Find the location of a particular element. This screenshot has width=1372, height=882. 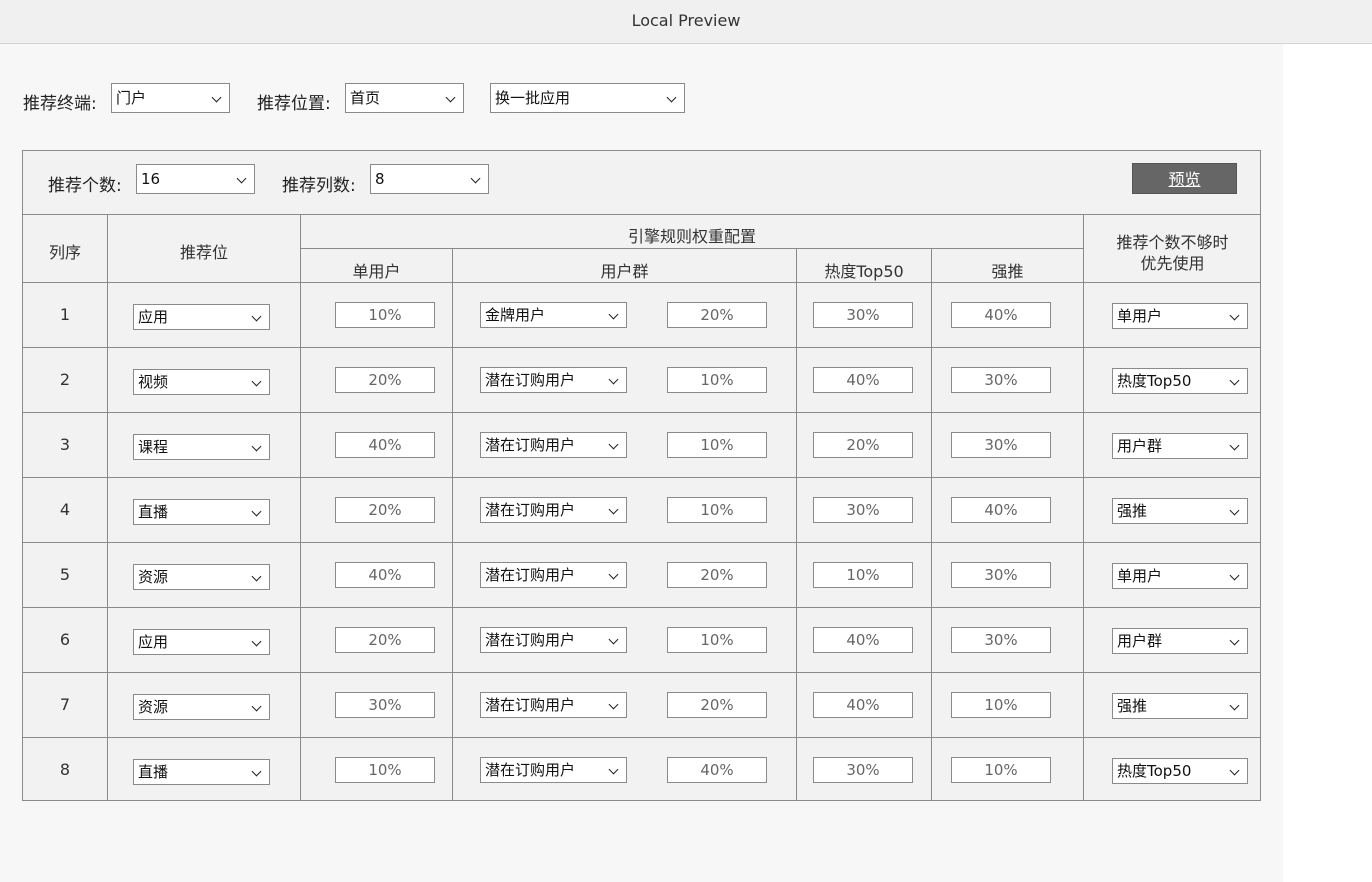

count-select-value: 16 is located at coordinates (151, 179).